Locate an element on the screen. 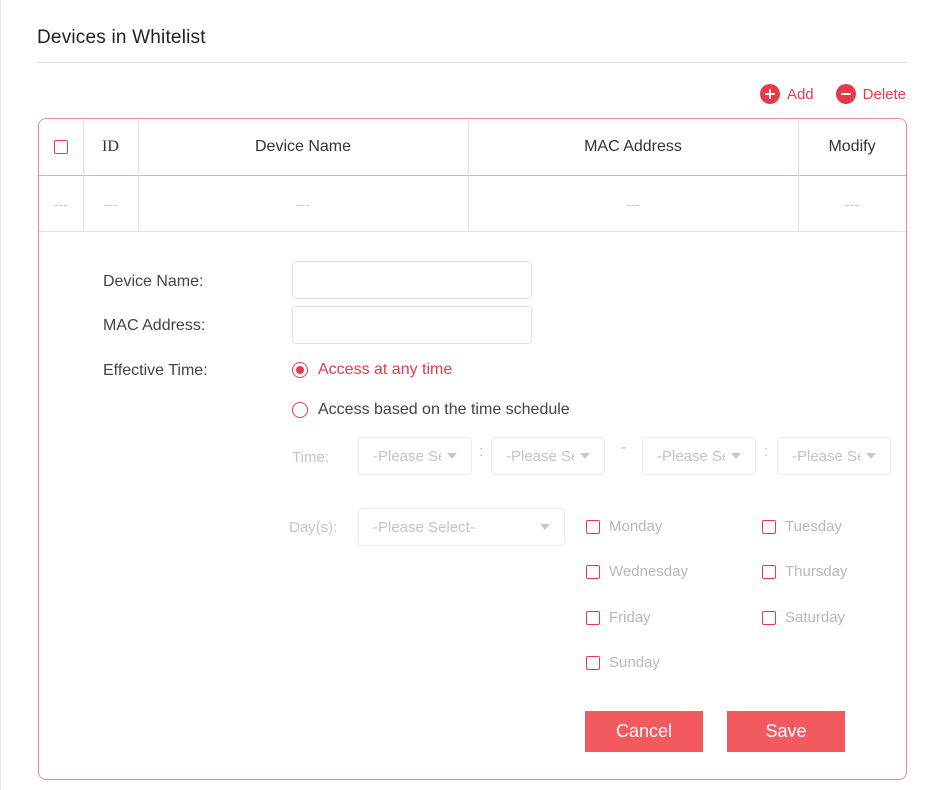  section-title: Devices in Whitelist is located at coordinates (121, 37).